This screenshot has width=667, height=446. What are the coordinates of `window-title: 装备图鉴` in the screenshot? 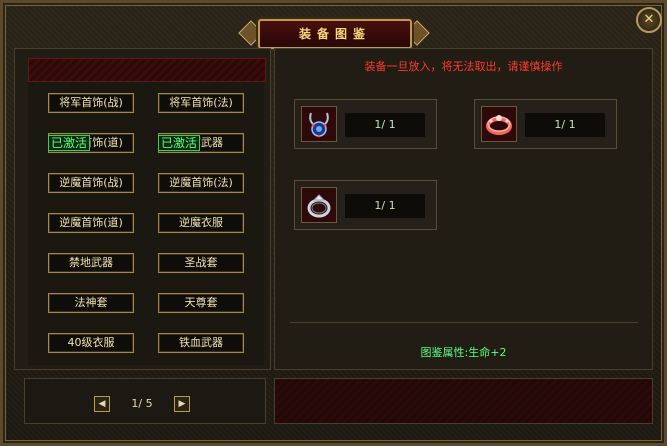 It's located at (335, 34).